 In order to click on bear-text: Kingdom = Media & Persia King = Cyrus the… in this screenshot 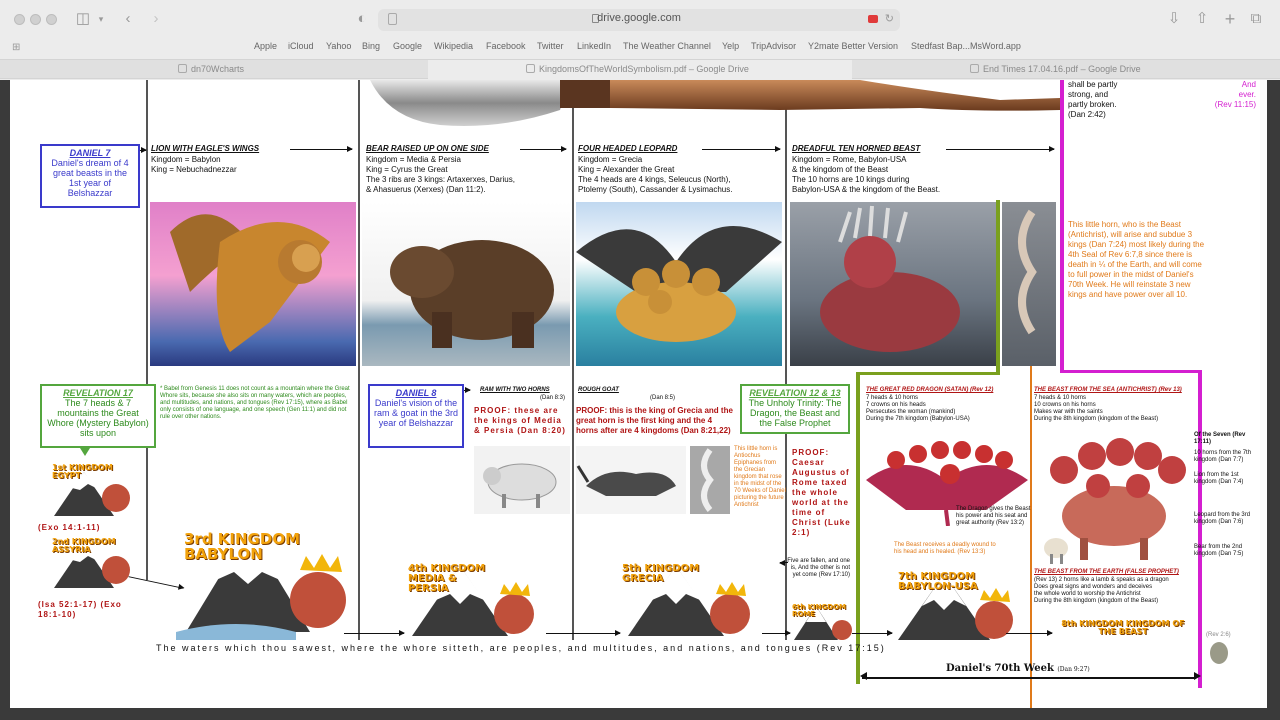, I will do `click(440, 174)`.